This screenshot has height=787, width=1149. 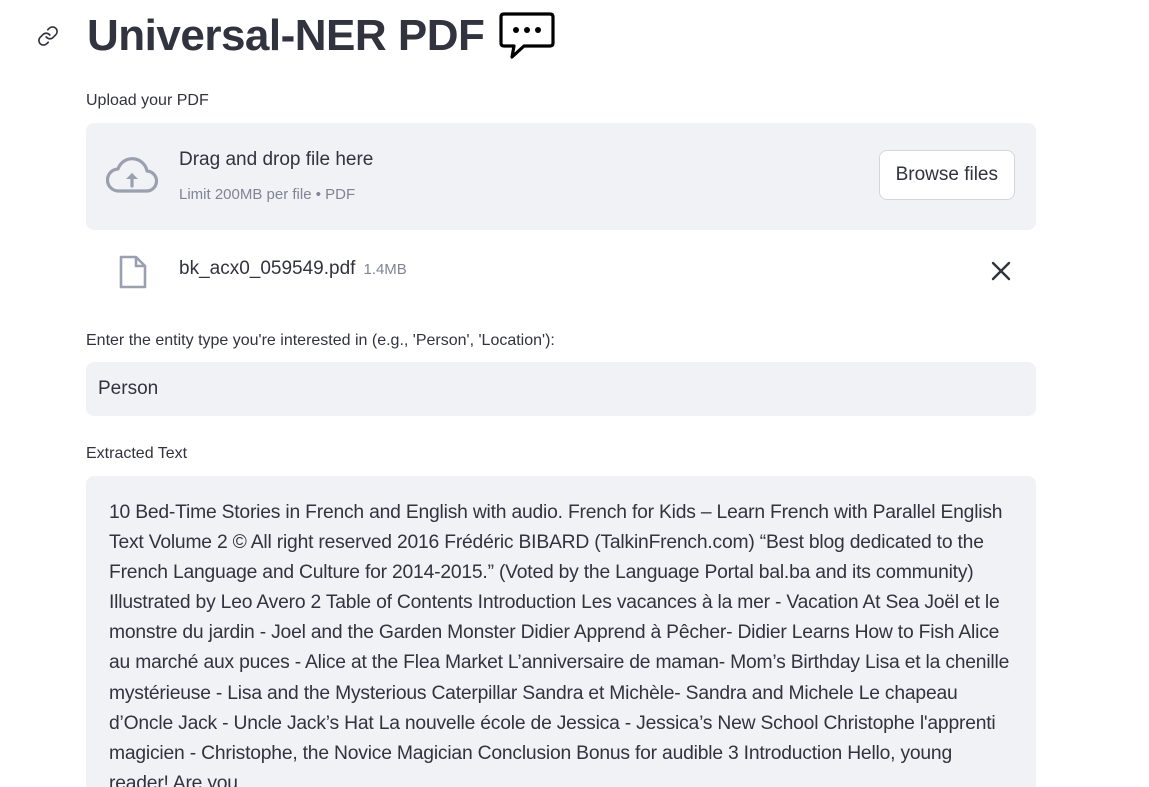 I want to click on speech-bubble-icon, so click(x=527, y=36).